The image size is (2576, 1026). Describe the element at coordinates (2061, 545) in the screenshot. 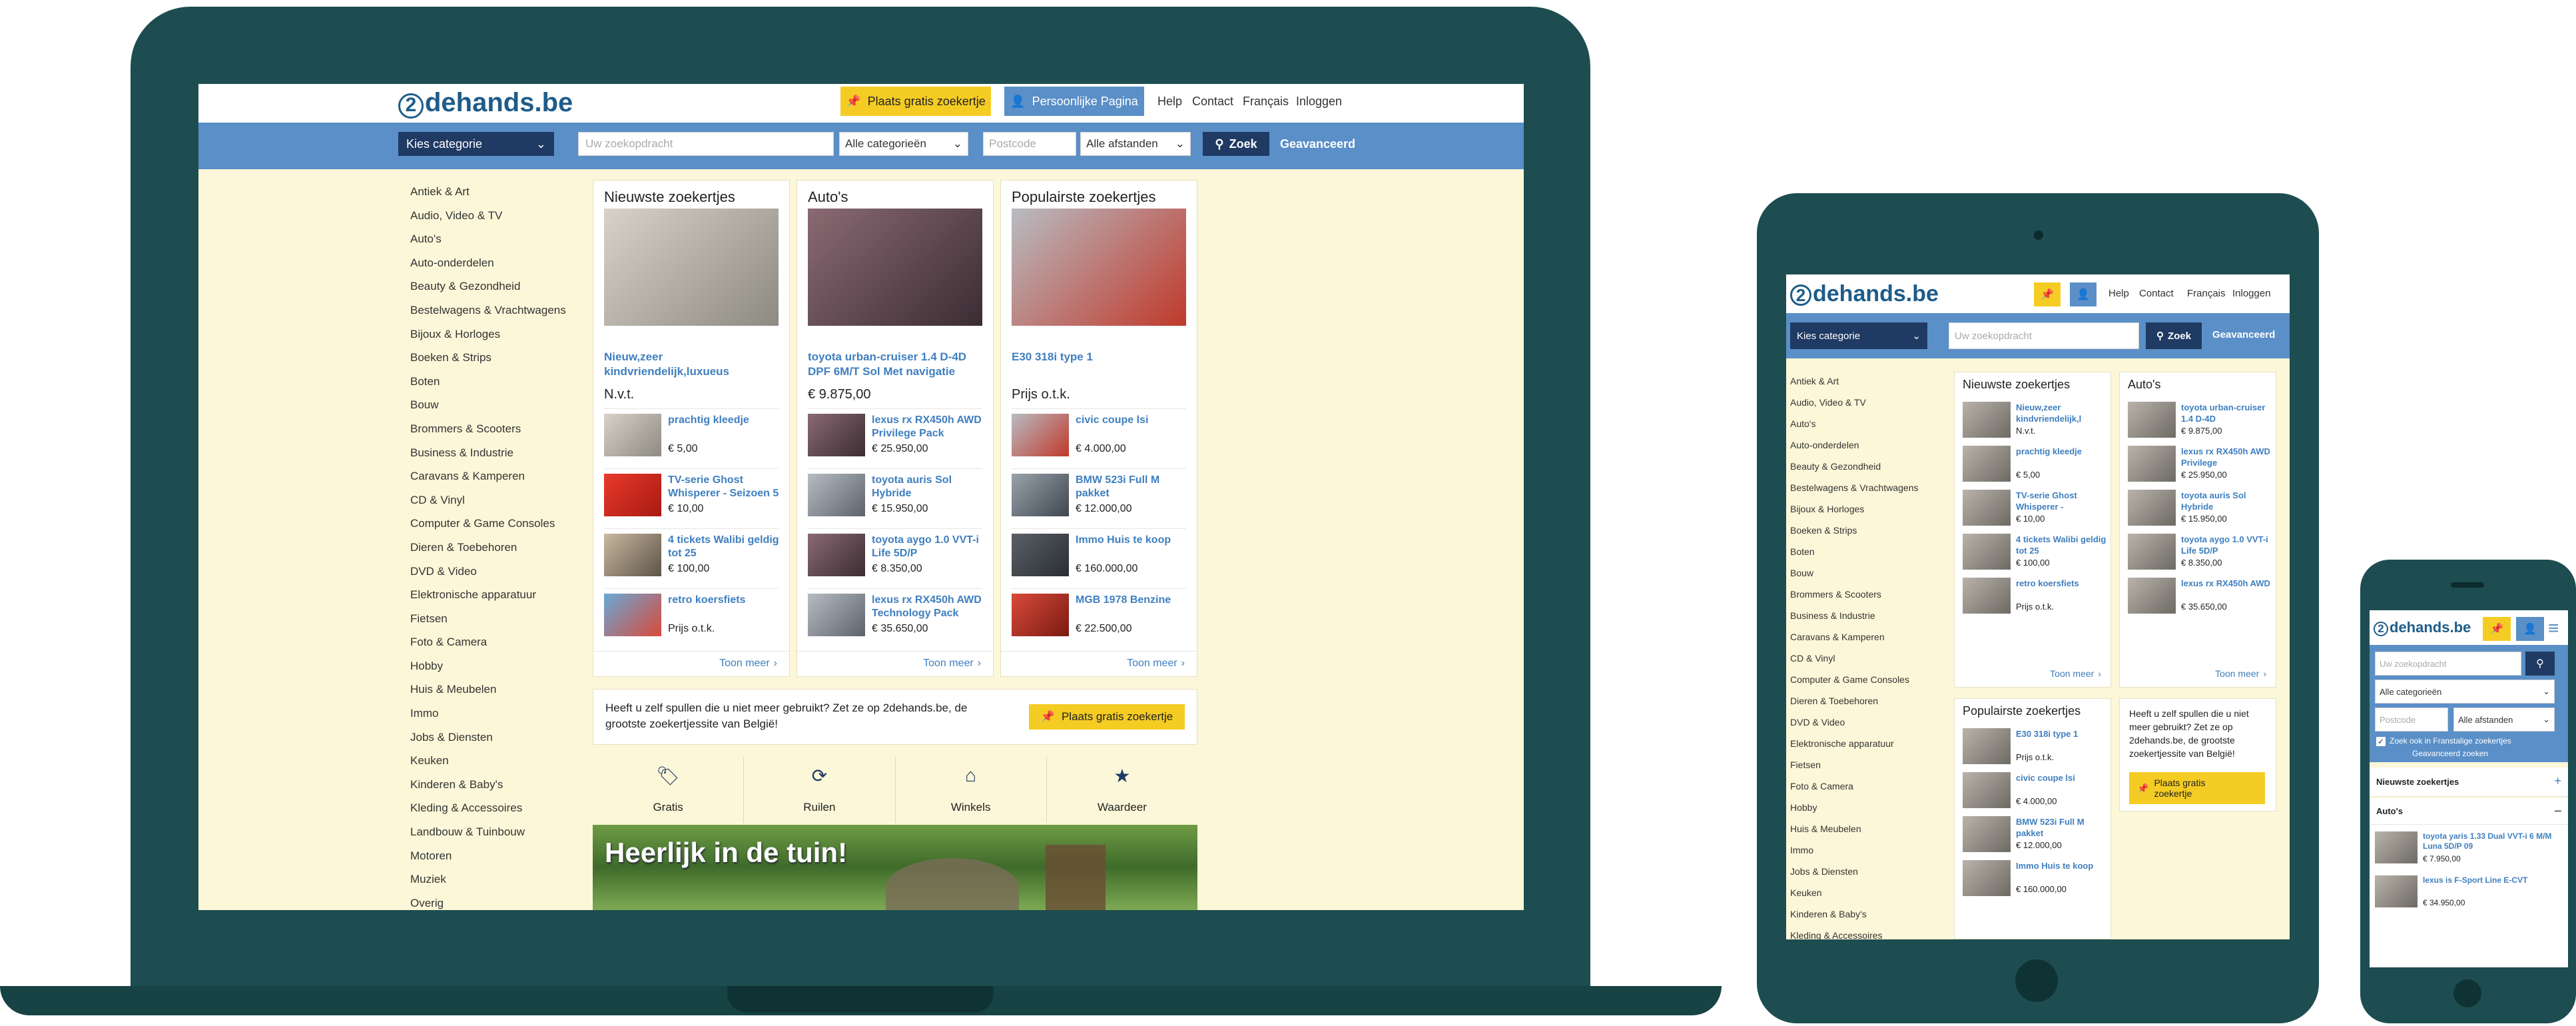

I see `item-title: 4 tickets Walibi geldig tot 25` at that location.